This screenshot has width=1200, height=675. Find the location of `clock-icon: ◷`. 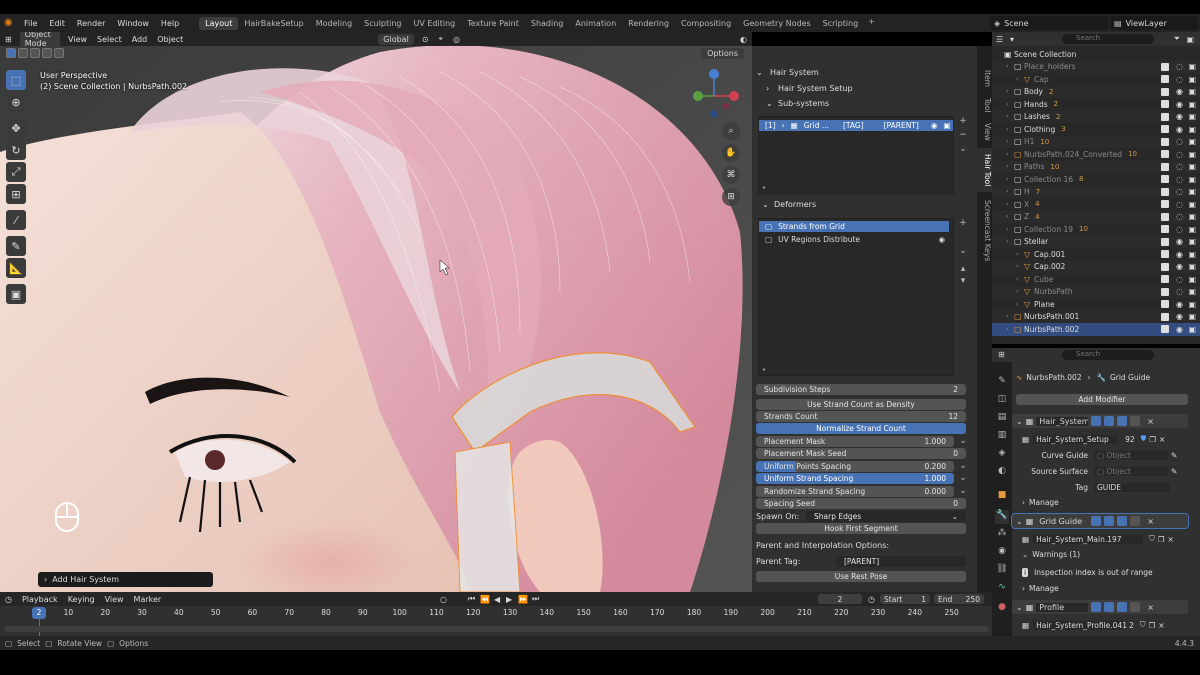

clock-icon: ◷ is located at coordinates (871, 599).